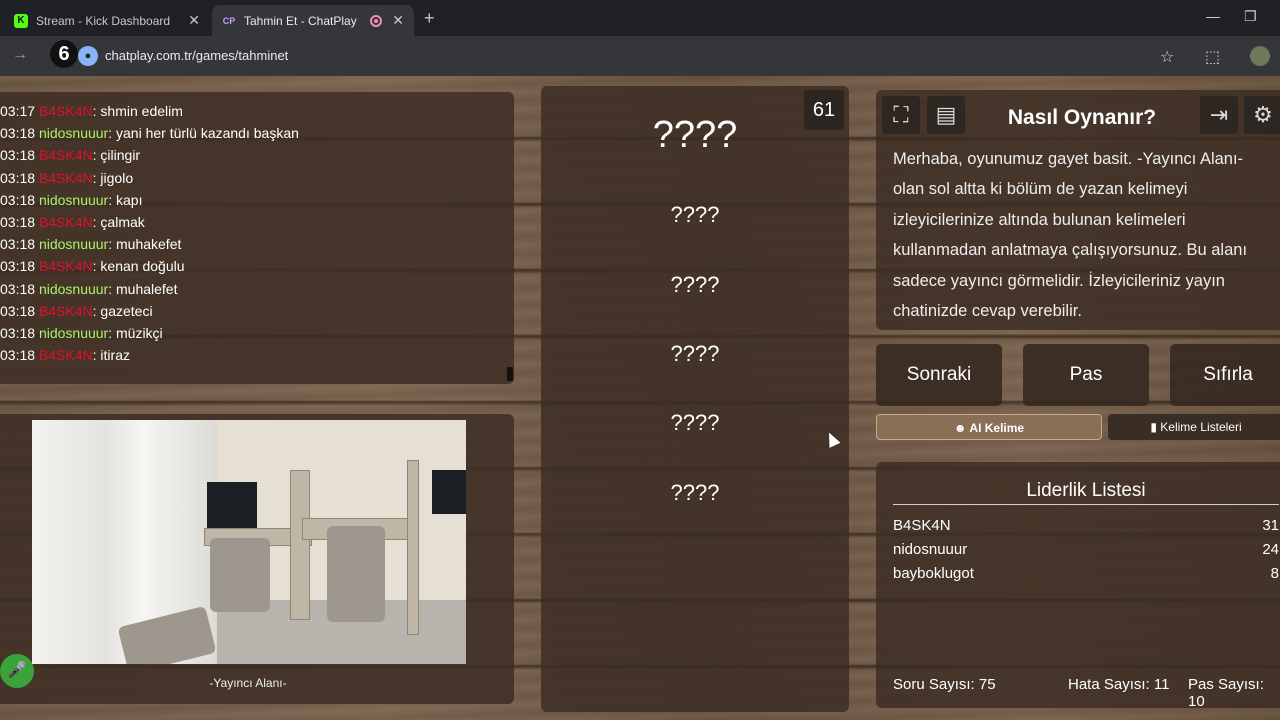 The image size is (1280, 720). Describe the element at coordinates (1086, 549) in the screenshot. I see `leaderboard-row: nidosnuuur 24` at that location.